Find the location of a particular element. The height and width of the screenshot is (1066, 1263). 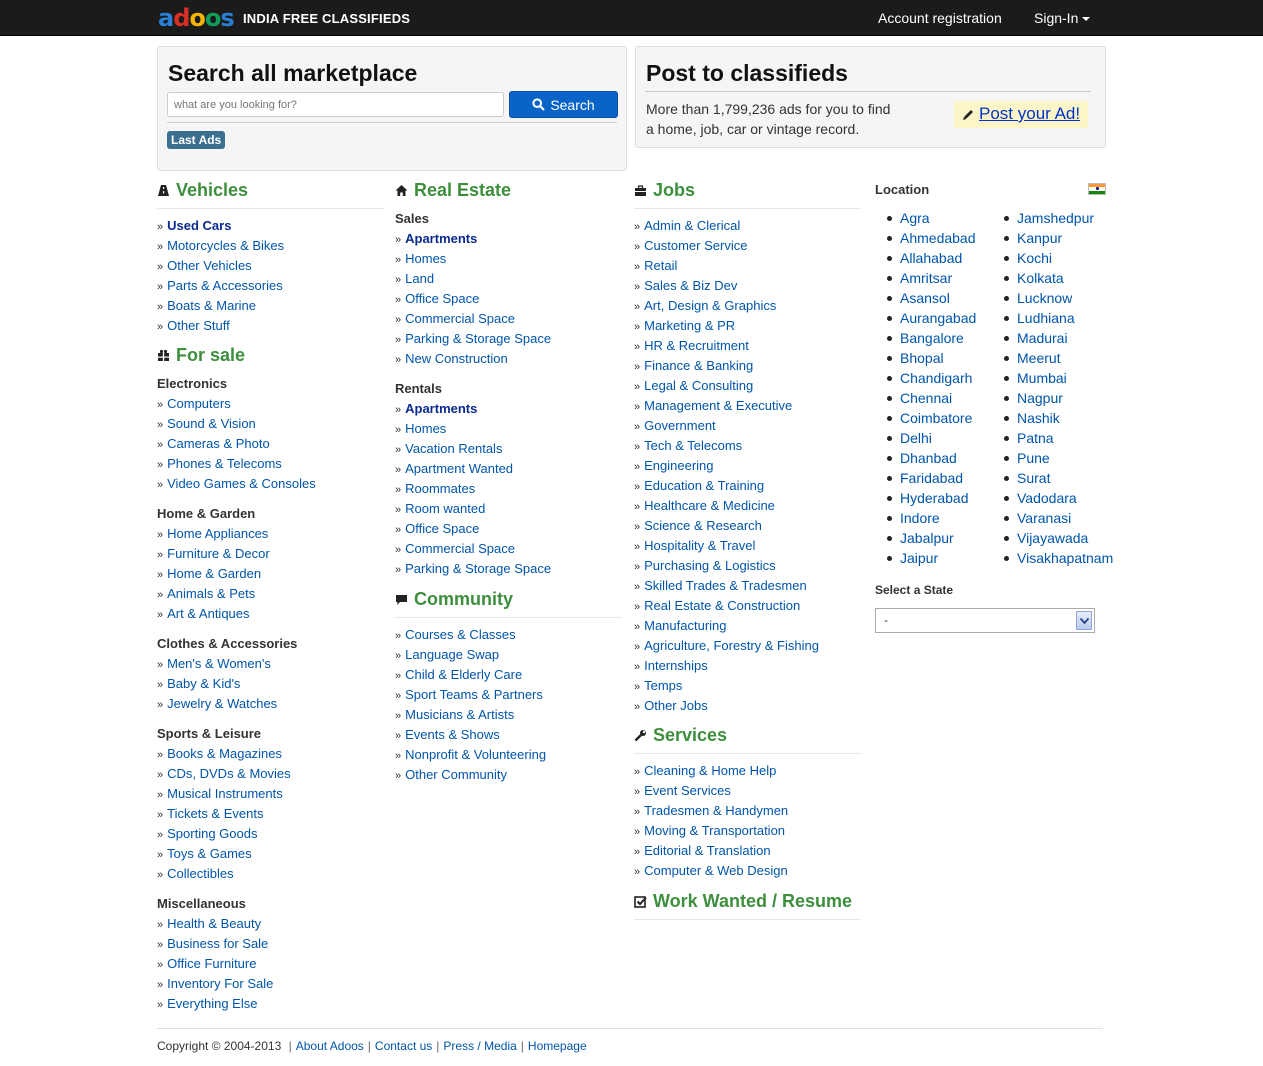

vehicles-link: Used Cars is located at coordinates (199, 225).